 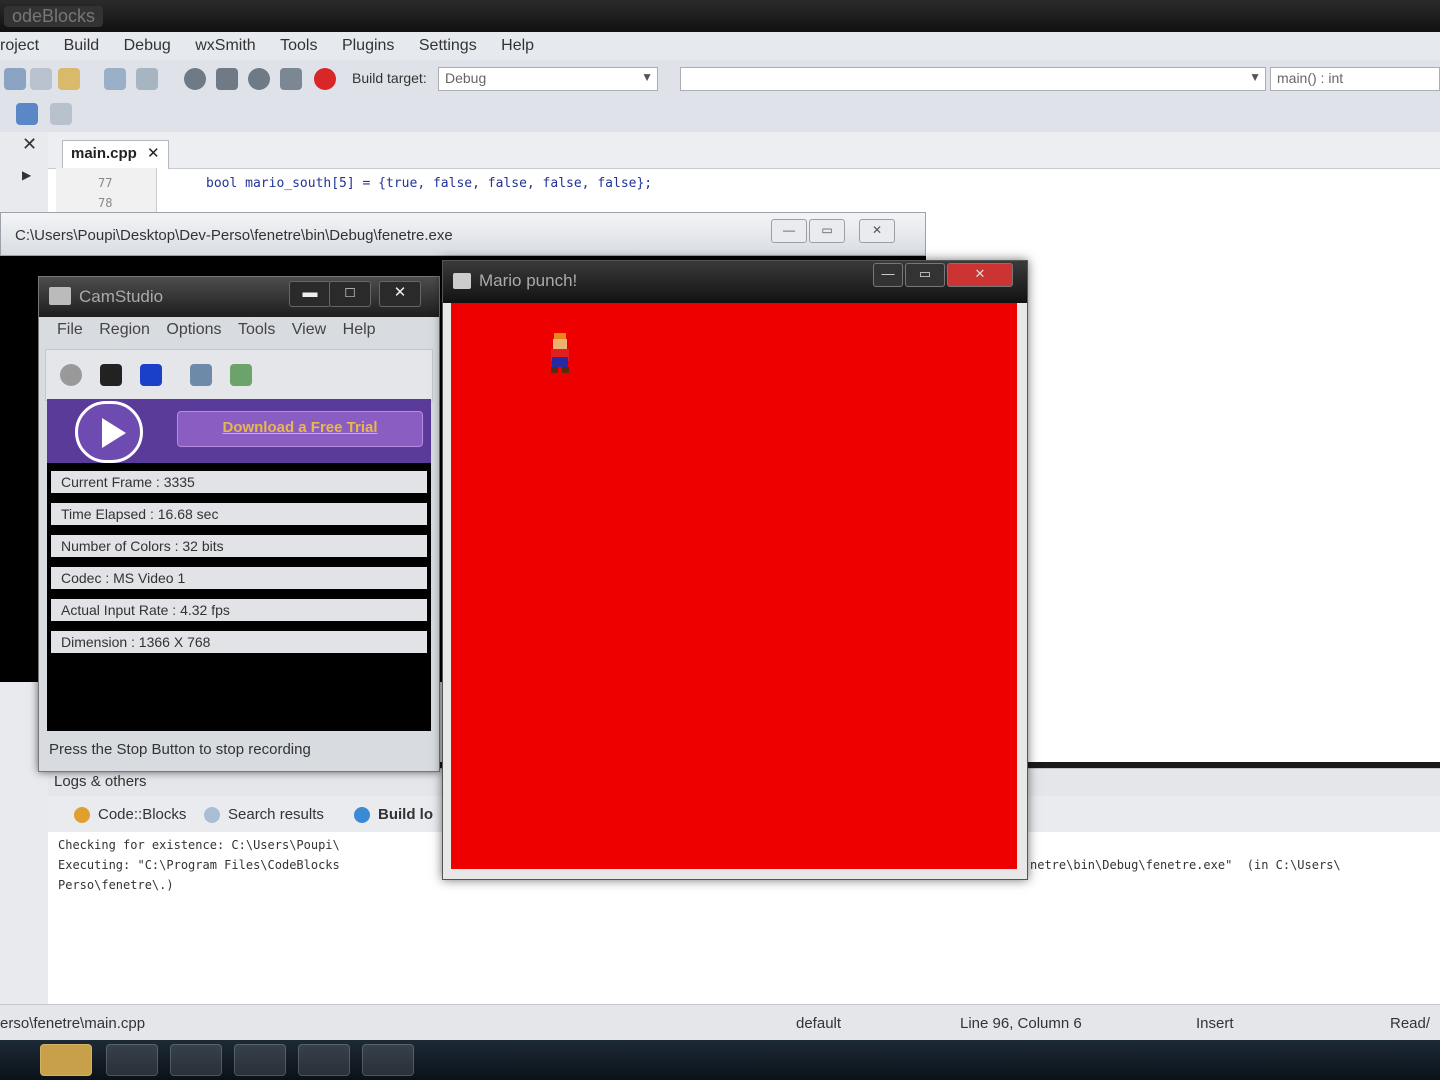 What do you see at coordinates (60, 296) in the screenshot?
I see `camstudio-icon` at bounding box center [60, 296].